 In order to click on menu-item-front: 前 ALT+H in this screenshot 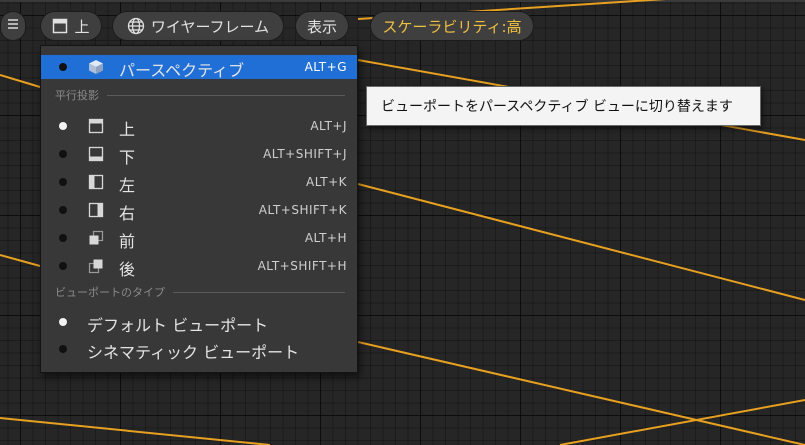, I will do `click(199, 238)`.